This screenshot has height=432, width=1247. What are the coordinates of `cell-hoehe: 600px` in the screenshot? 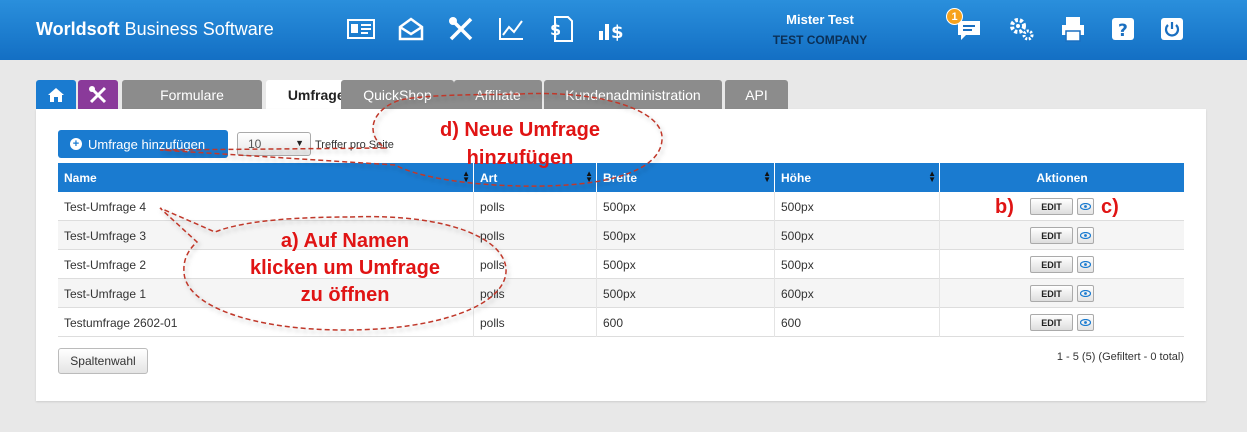 It's located at (857, 293).